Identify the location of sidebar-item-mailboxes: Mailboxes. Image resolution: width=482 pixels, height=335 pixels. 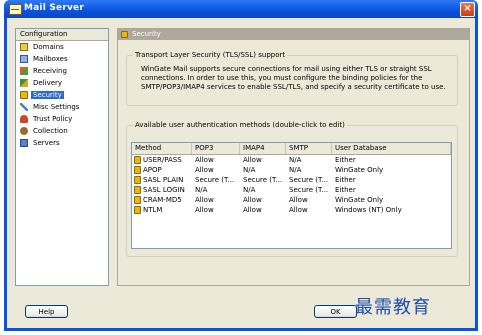
(62, 59).